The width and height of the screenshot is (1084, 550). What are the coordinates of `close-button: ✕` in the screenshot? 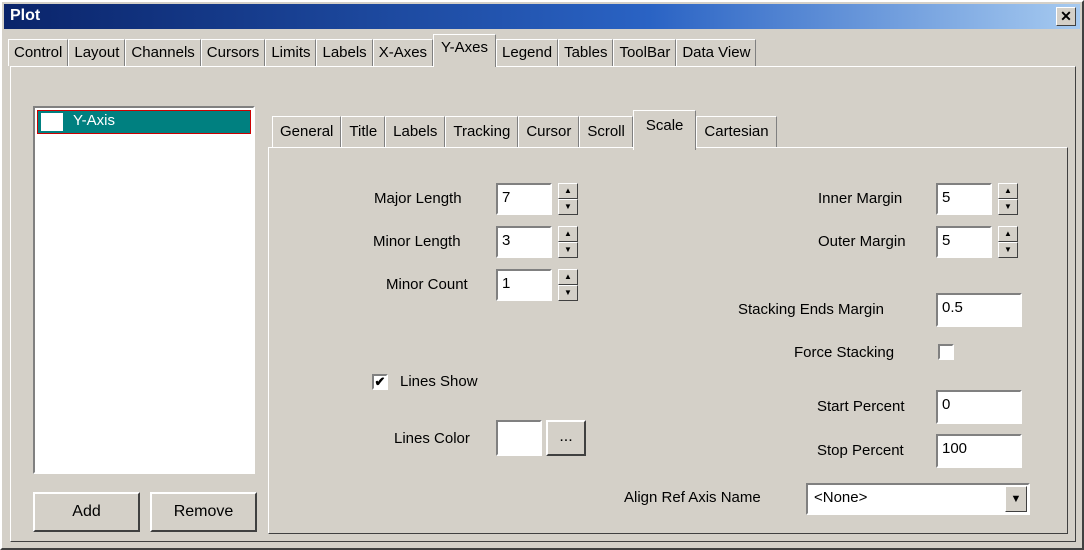 It's located at (1066, 16).